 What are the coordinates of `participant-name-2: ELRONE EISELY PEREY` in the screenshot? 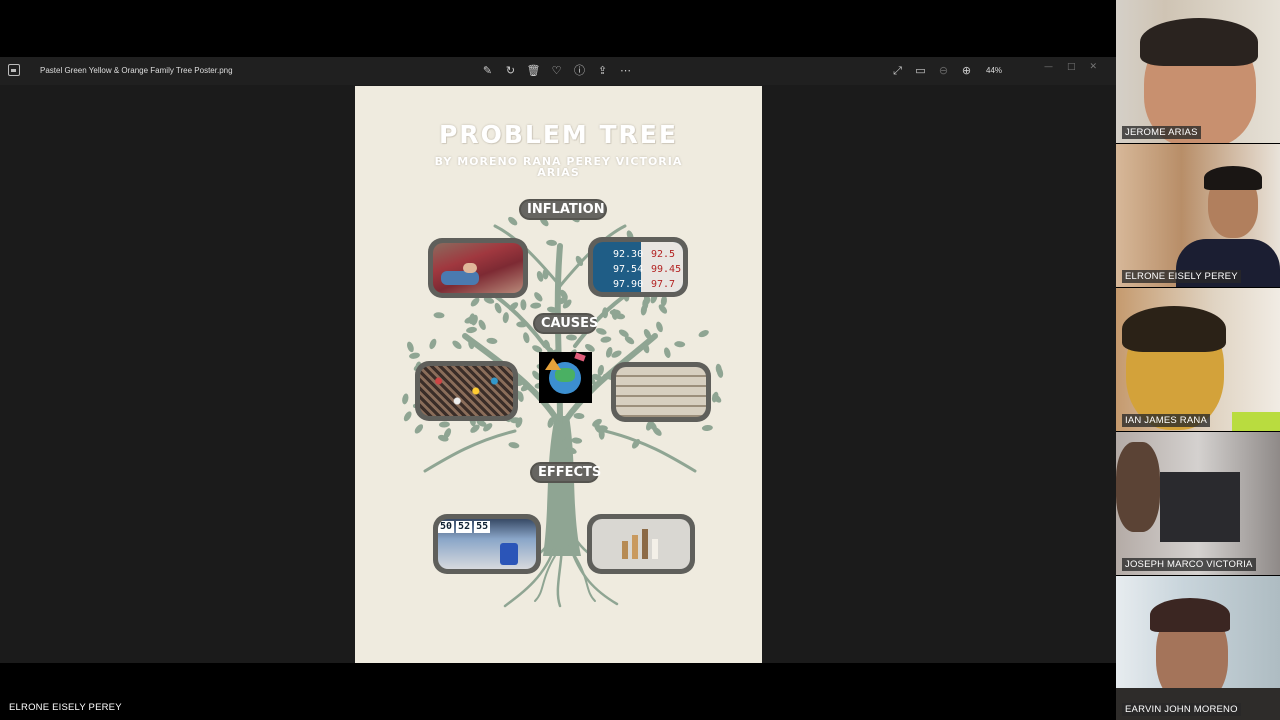 It's located at (1181, 276).